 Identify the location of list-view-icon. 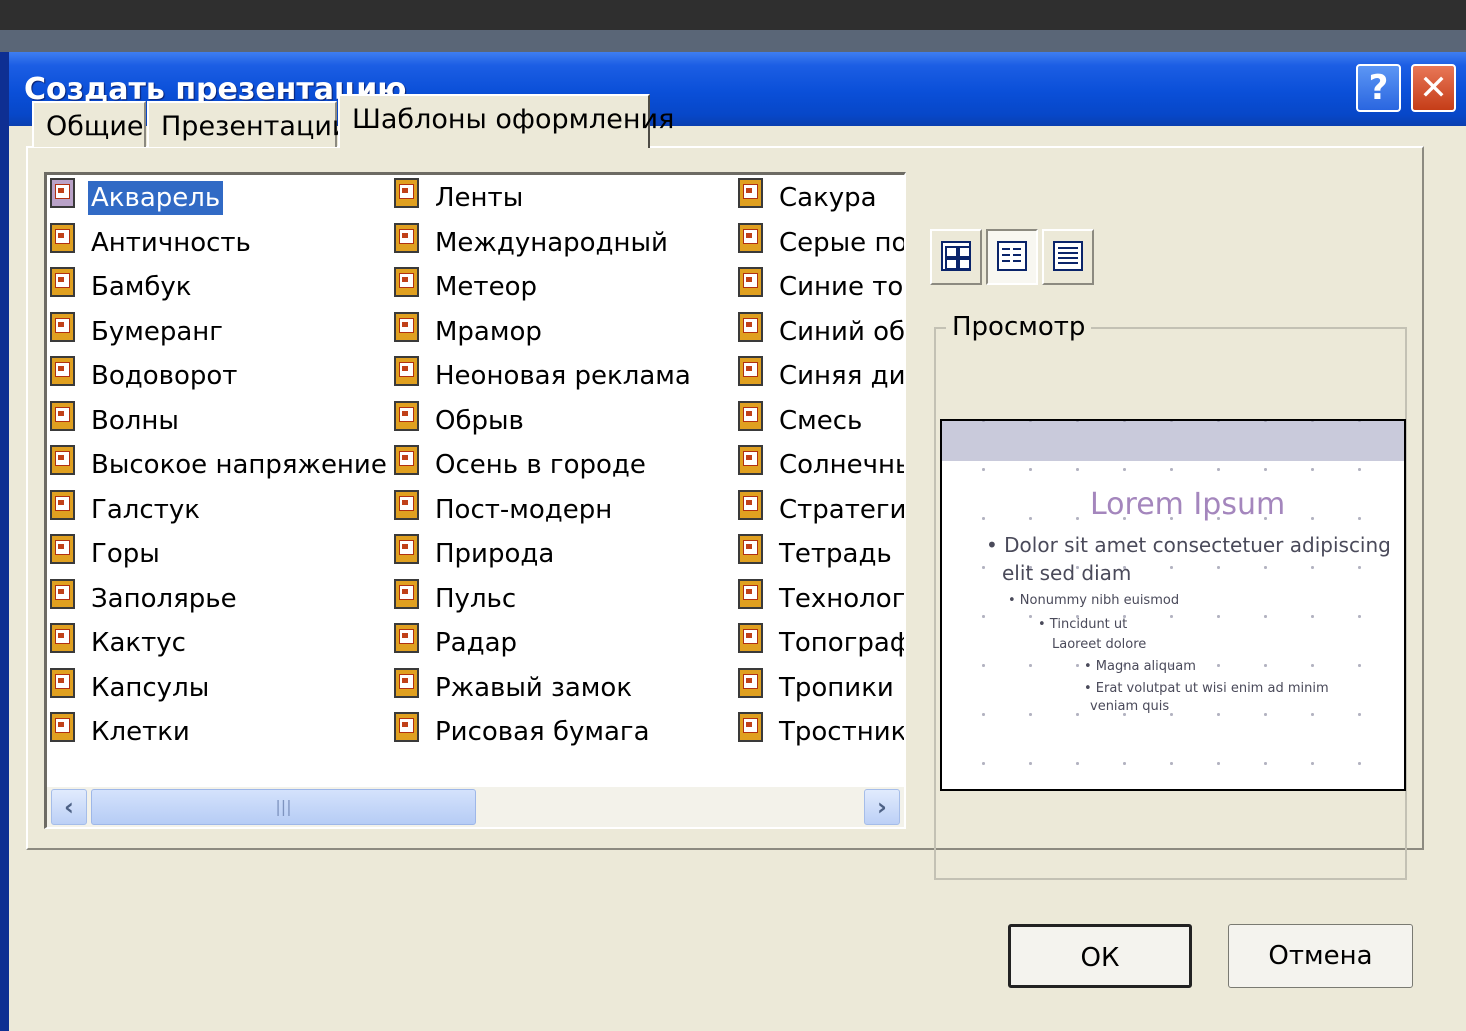
(1012, 256).